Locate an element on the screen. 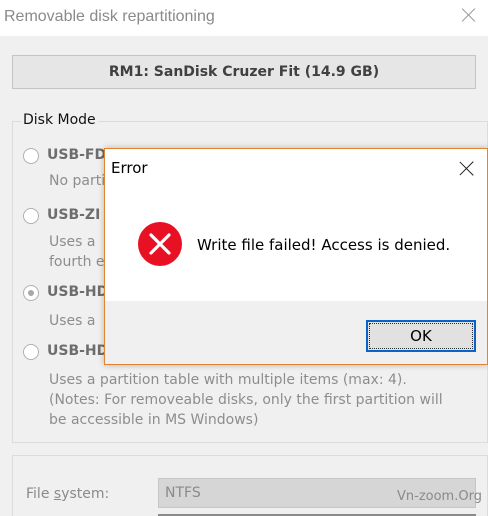 The width and height of the screenshot is (488, 516). dialog-message: Write file failed! Access is denied. is located at coordinates (324, 245).